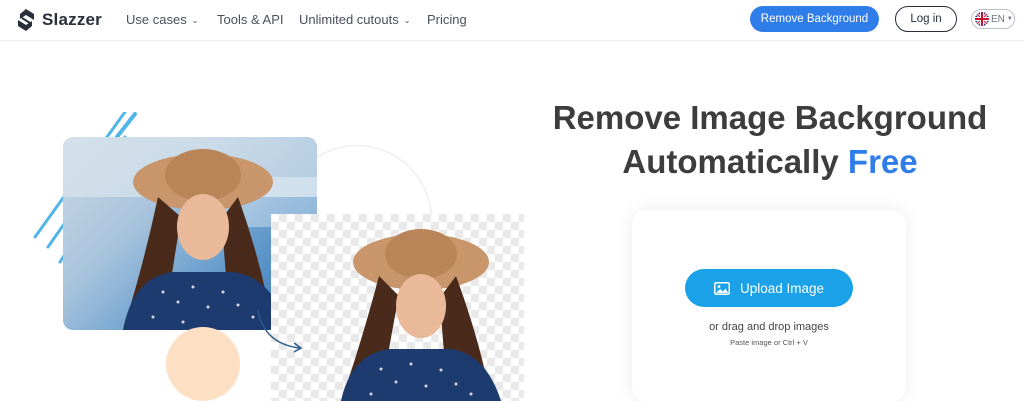 The image size is (1024, 401). What do you see at coordinates (721, 288) in the screenshot?
I see `image-icon` at bounding box center [721, 288].